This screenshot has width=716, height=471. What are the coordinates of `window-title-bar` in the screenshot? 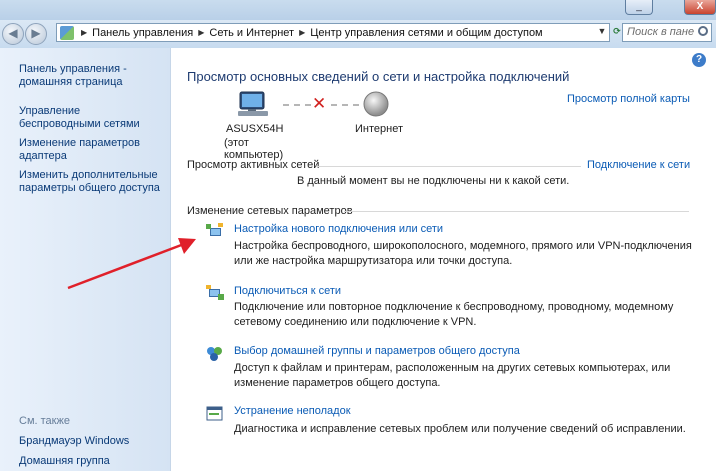 It's located at (358, 10).